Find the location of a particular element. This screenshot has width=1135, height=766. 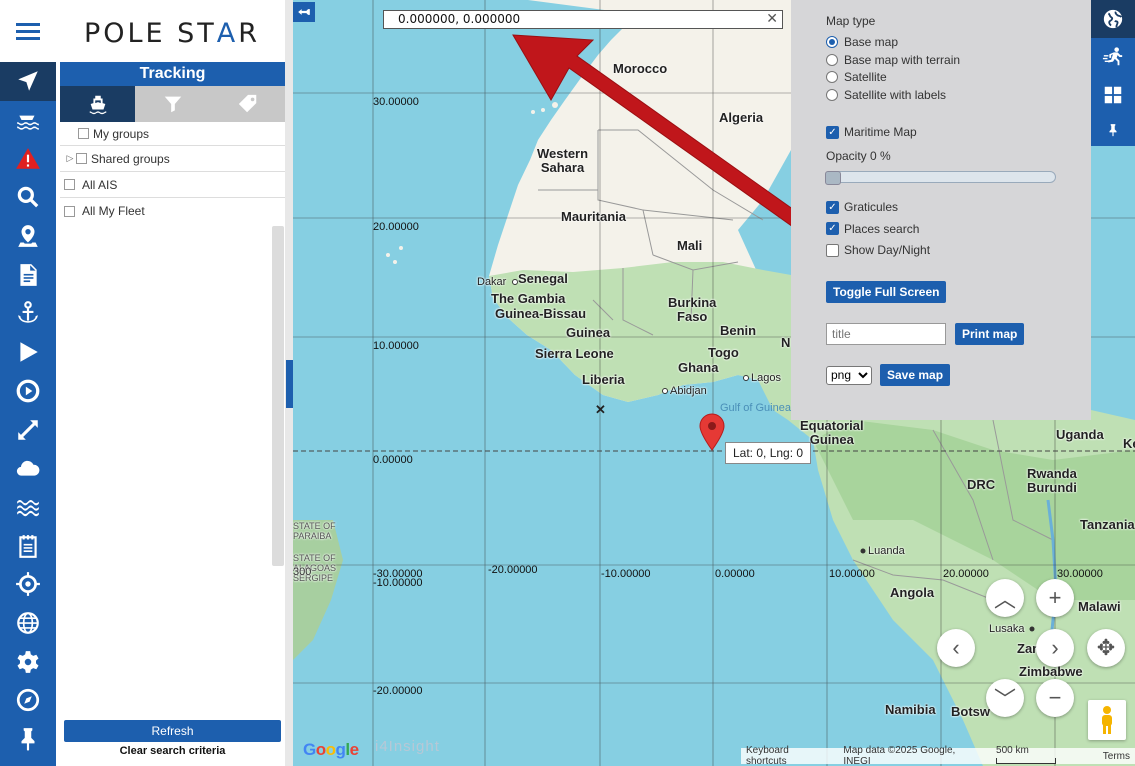

opacity-label: Opacity 0 % is located at coordinates (858, 155).